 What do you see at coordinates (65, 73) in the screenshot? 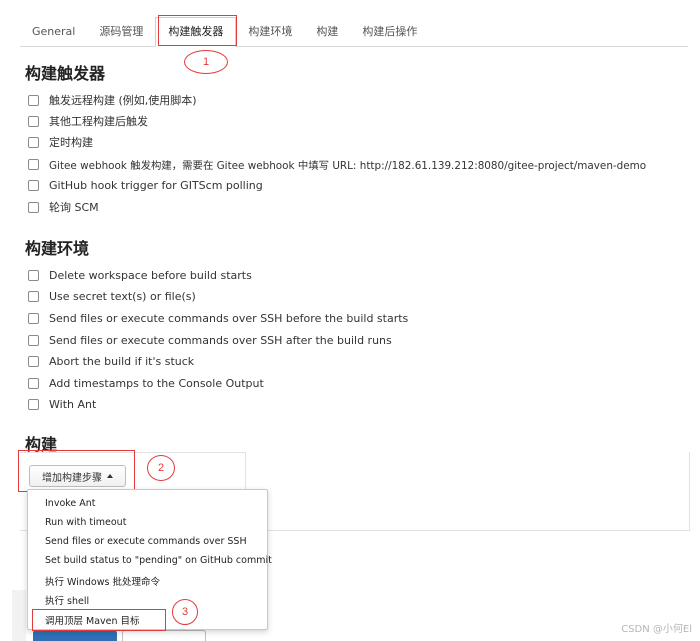
I see `build-triggers-heading: 构建触发器` at bounding box center [65, 73].